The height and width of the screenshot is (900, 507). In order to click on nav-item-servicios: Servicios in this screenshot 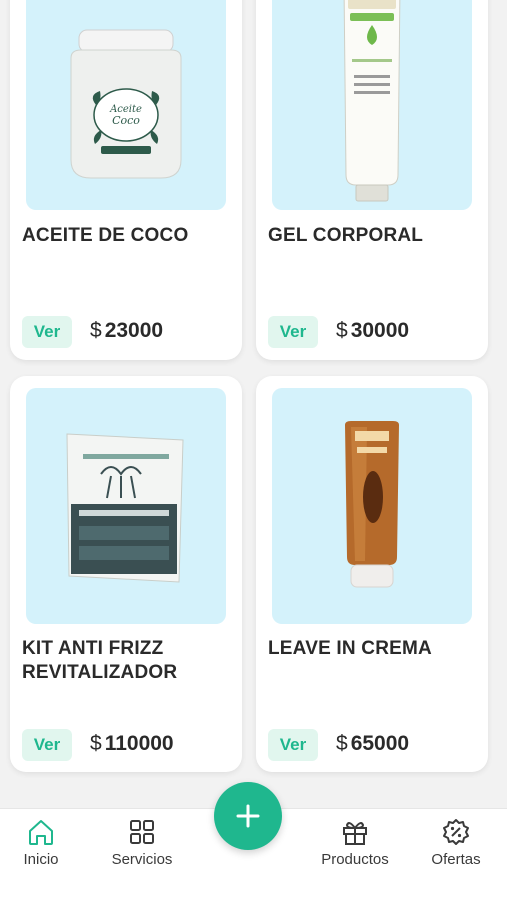, I will do `click(142, 842)`.